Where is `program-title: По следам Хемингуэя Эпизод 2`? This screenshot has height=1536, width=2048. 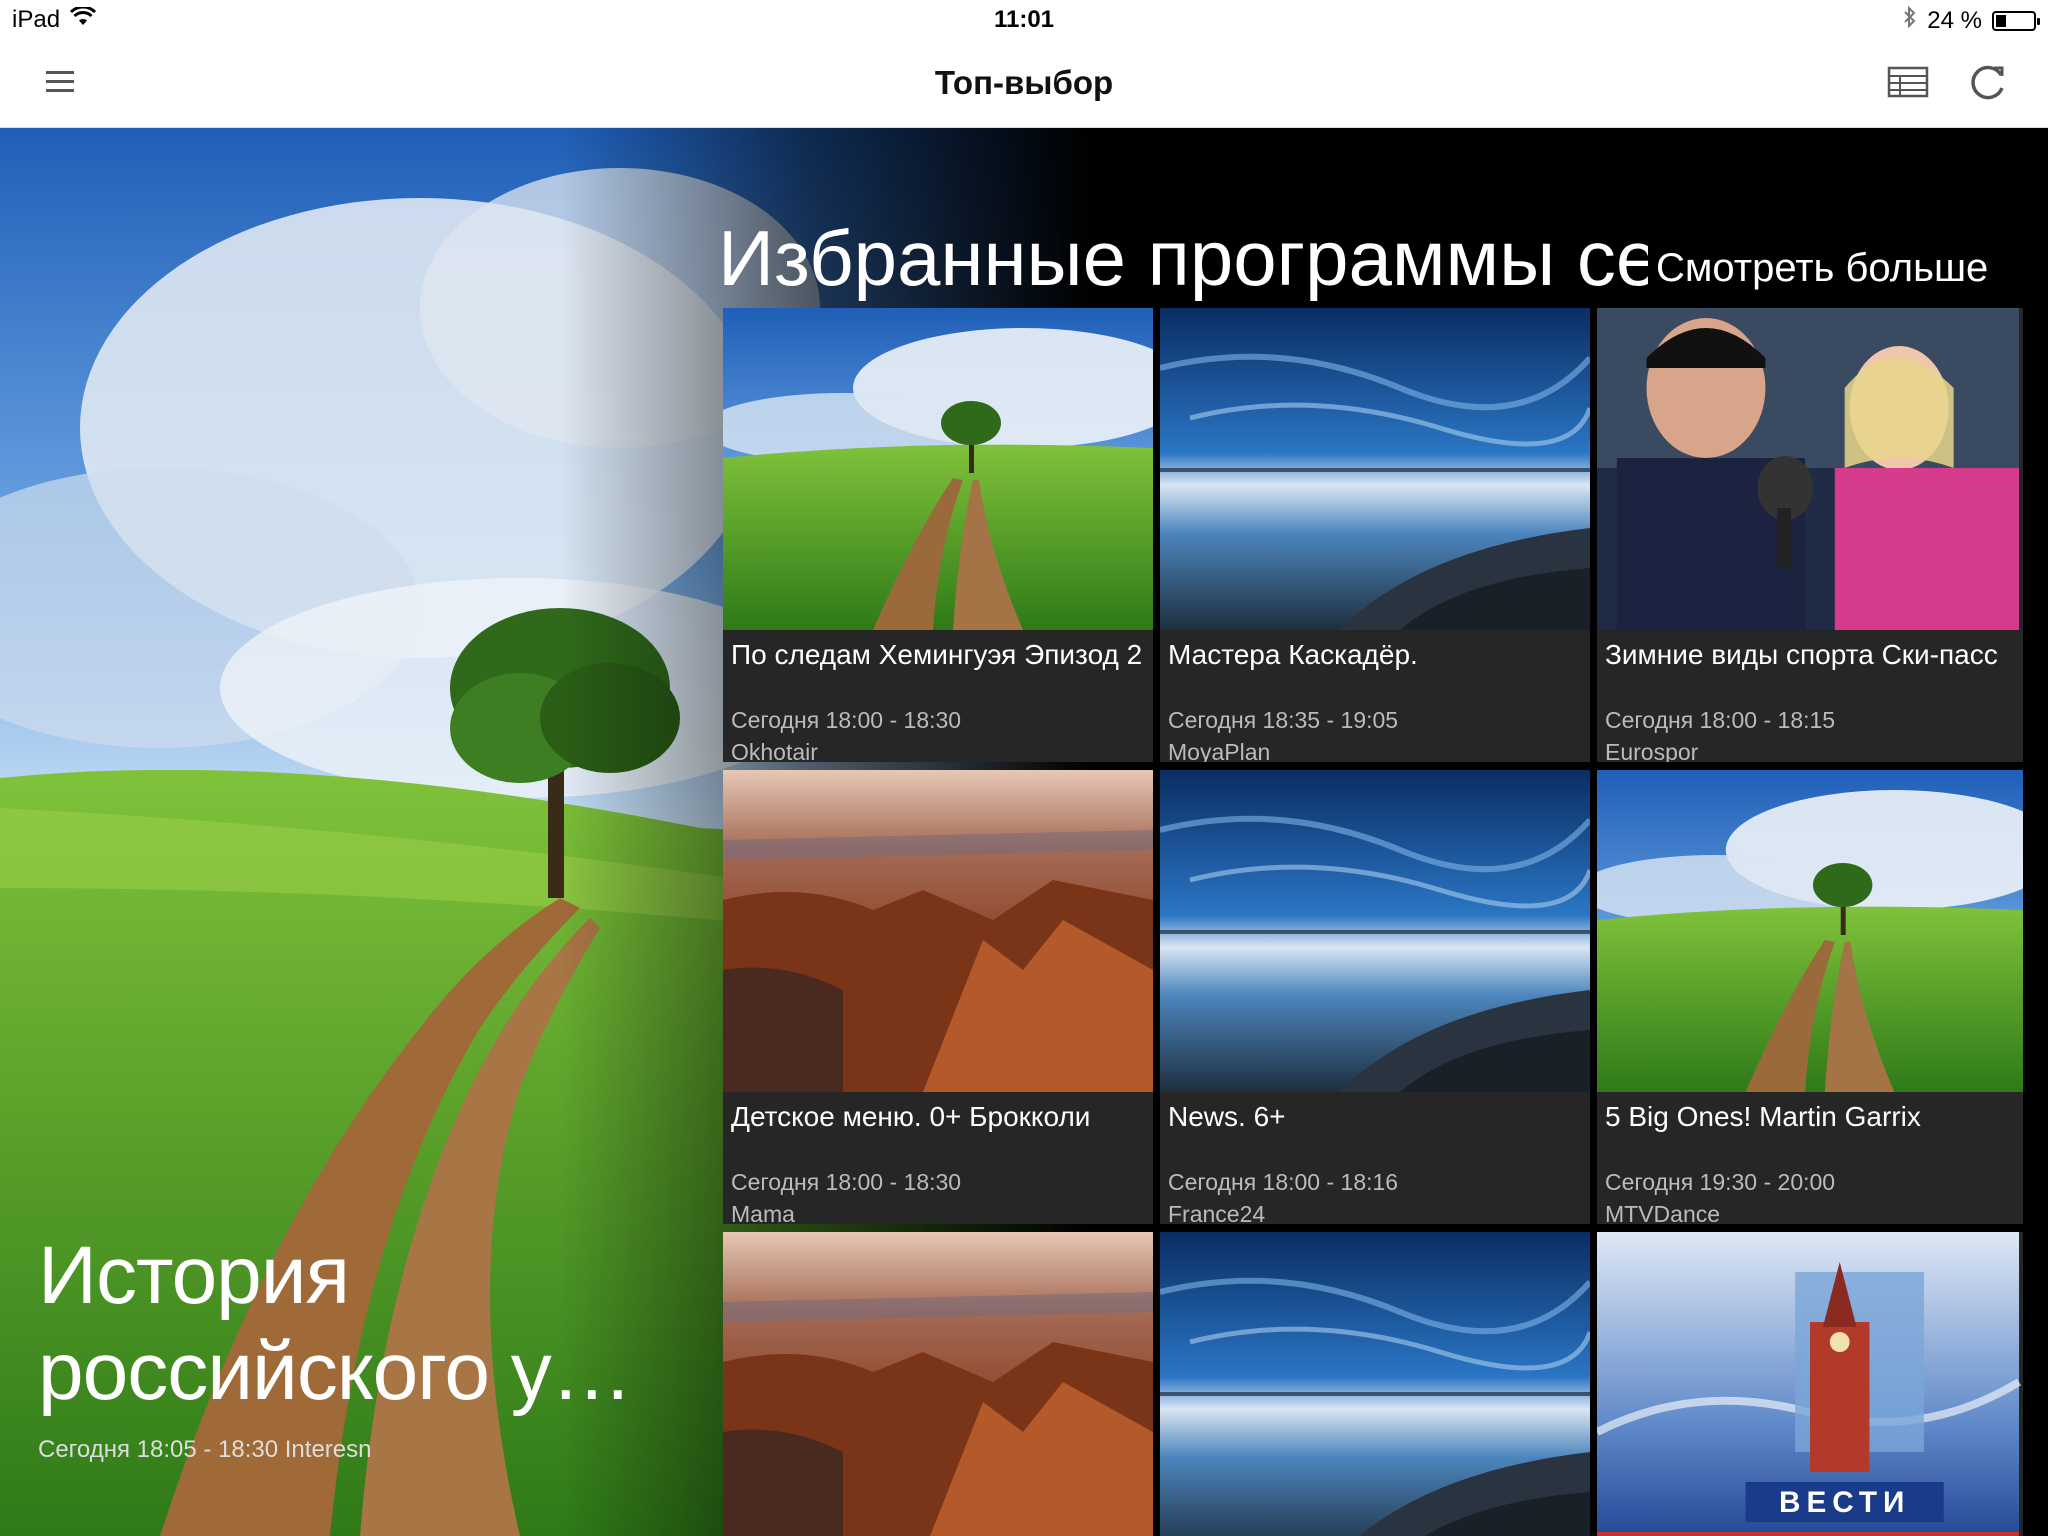 program-title: По следам Хемингуэя Эпизод 2 is located at coordinates (937, 654).